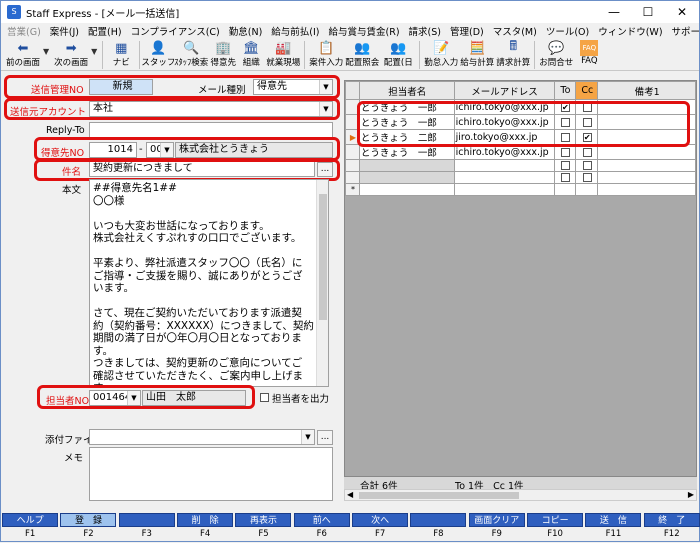 This screenshot has height=543, width=700. What do you see at coordinates (263, 520) in the screenshot?
I see `fkey-button-f5: 再表示` at bounding box center [263, 520].